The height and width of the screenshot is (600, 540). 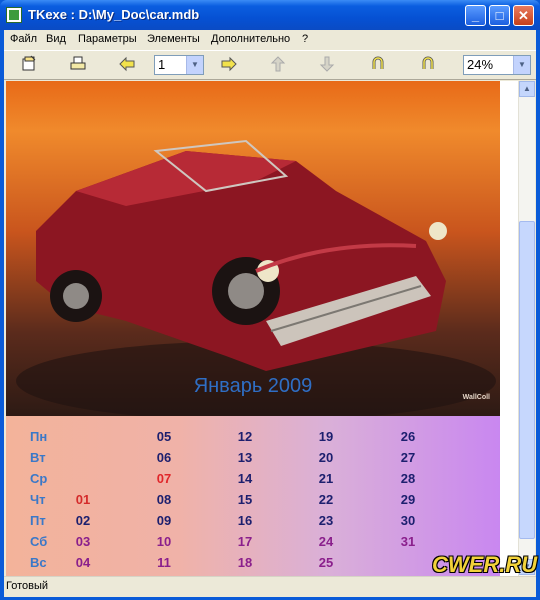 What do you see at coordinates (270, 15) in the screenshot?
I see `title-bar: TKexe : D:\My_Doc\car.mdb _ □ ✕` at bounding box center [270, 15].